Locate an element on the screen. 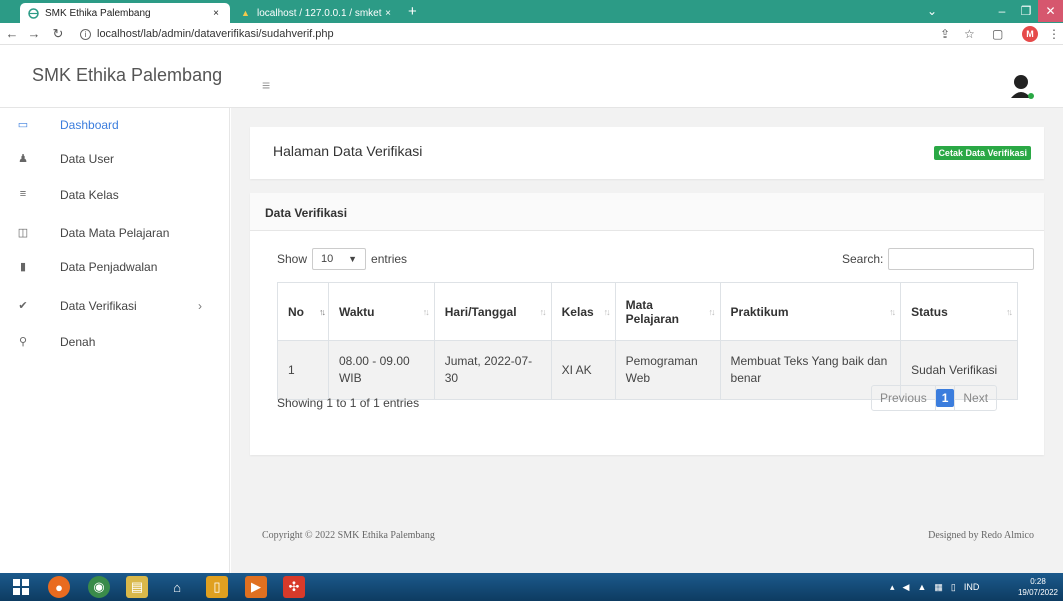 The height and width of the screenshot is (601, 1063). sidepanel-icon: ▢ is located at coordinates (997, 34).